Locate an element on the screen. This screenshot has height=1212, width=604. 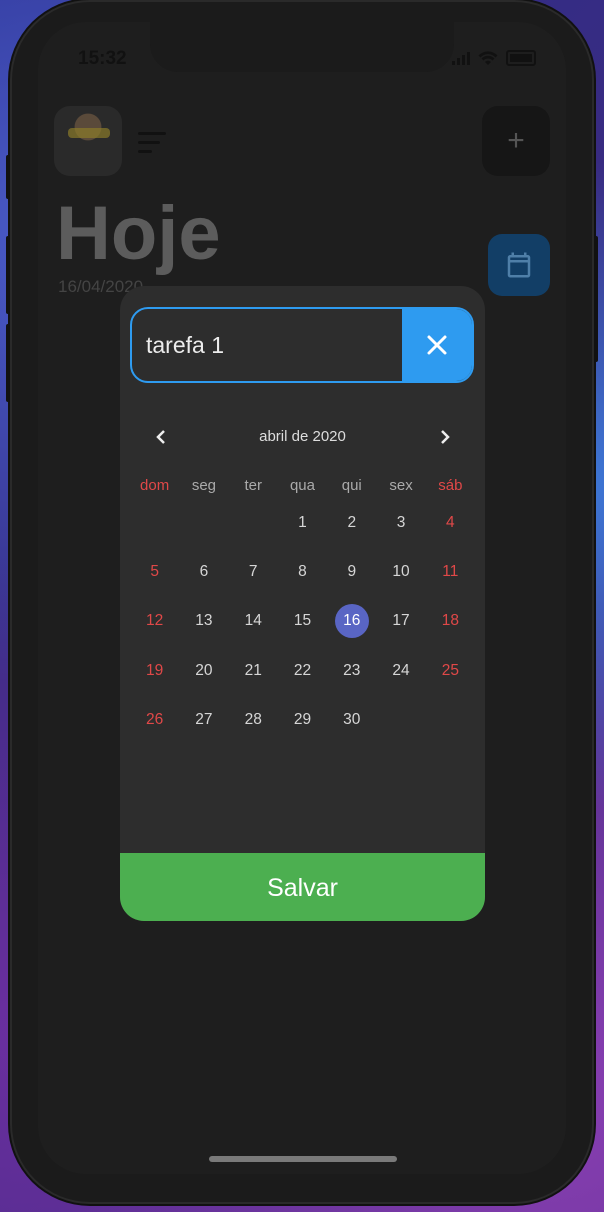
calendar-day: 1 is located at coordinates (302, 523).